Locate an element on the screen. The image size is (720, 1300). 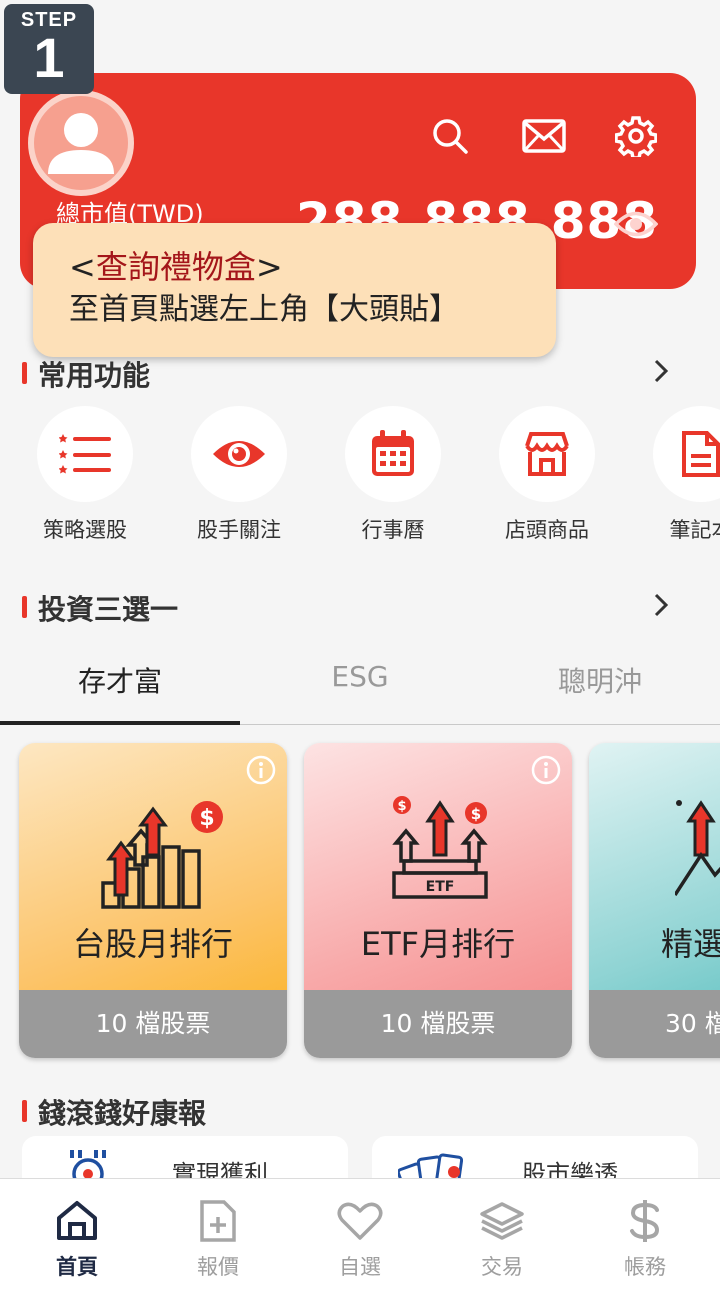
function-item-notebook: 筆記本 is located at coordinates (678, 475).